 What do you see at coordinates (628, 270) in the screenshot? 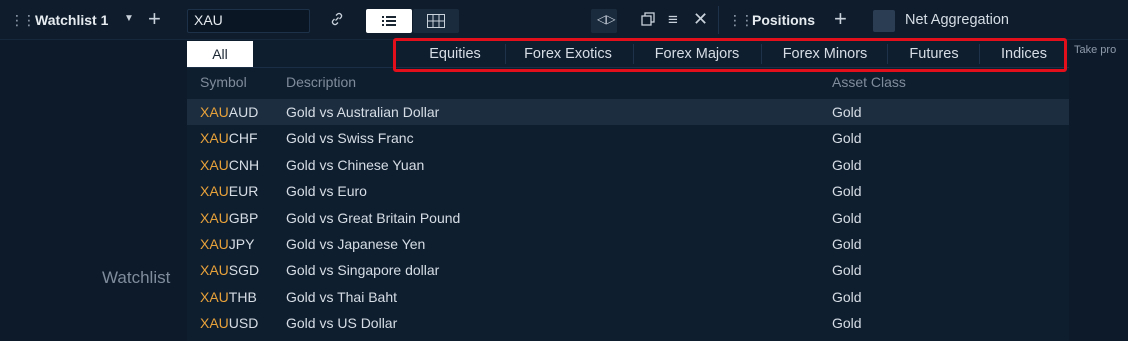
I see `list-item: XAUSGD Gold vs Singapore dollar Gold` at bounding box center [628, 270].